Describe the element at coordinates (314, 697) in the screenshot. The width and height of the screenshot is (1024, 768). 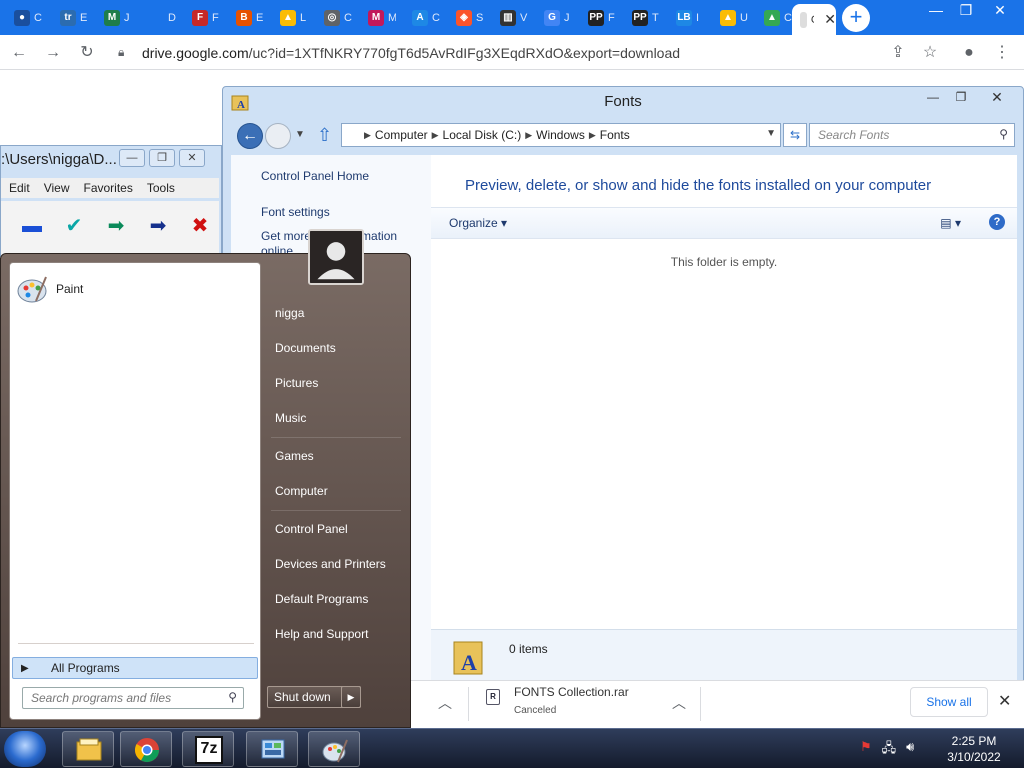
I see `shut-down-button: Shut down ▶` at that location.